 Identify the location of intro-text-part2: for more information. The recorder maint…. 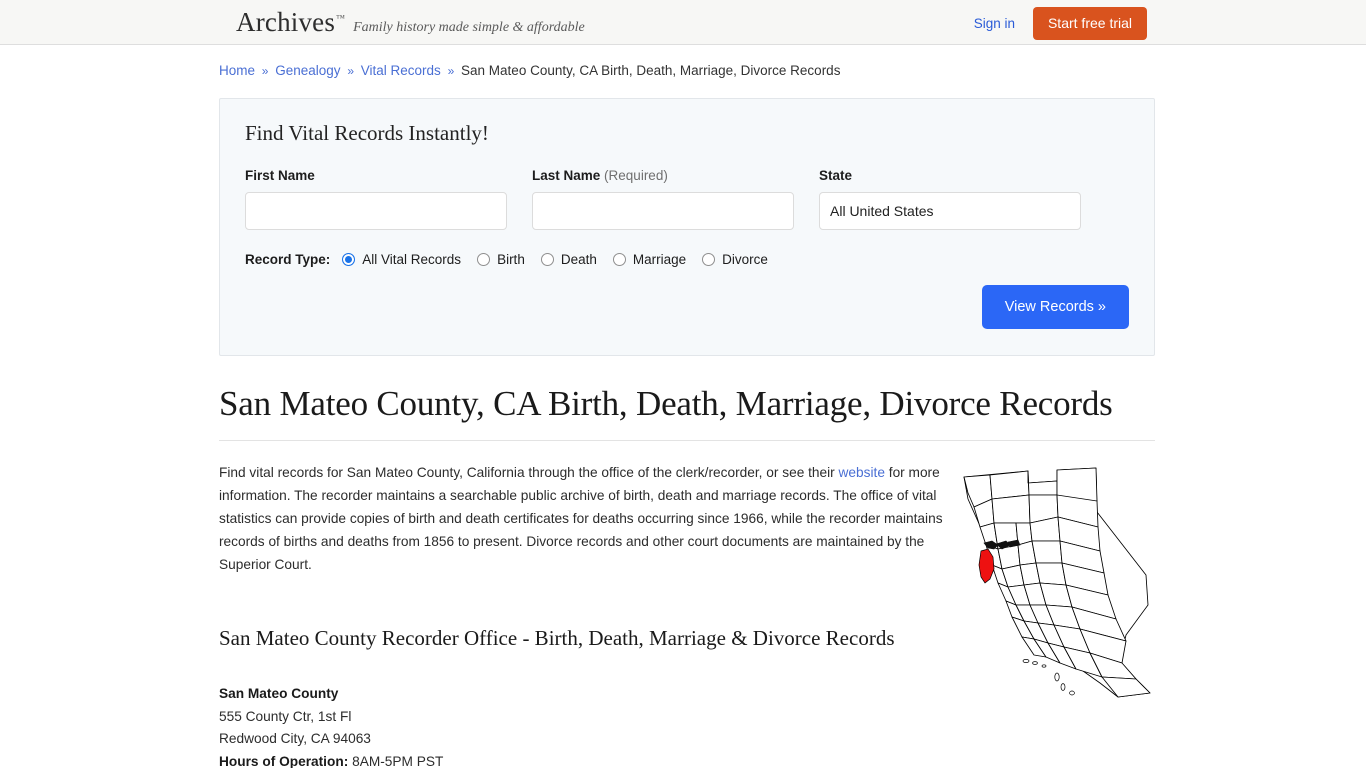
(581, 518).